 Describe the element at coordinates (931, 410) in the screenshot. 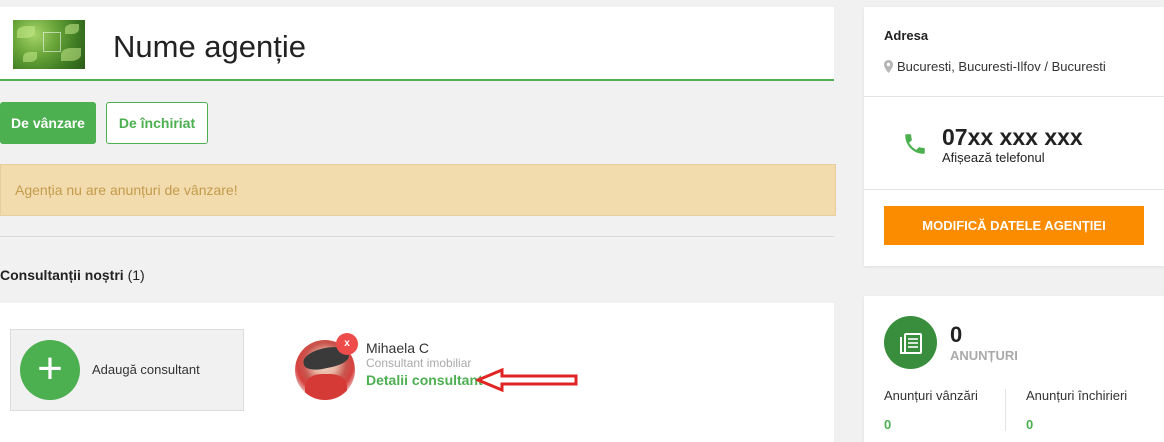

I see `sale-stat: Anunțuri vânzări 0` at that location.